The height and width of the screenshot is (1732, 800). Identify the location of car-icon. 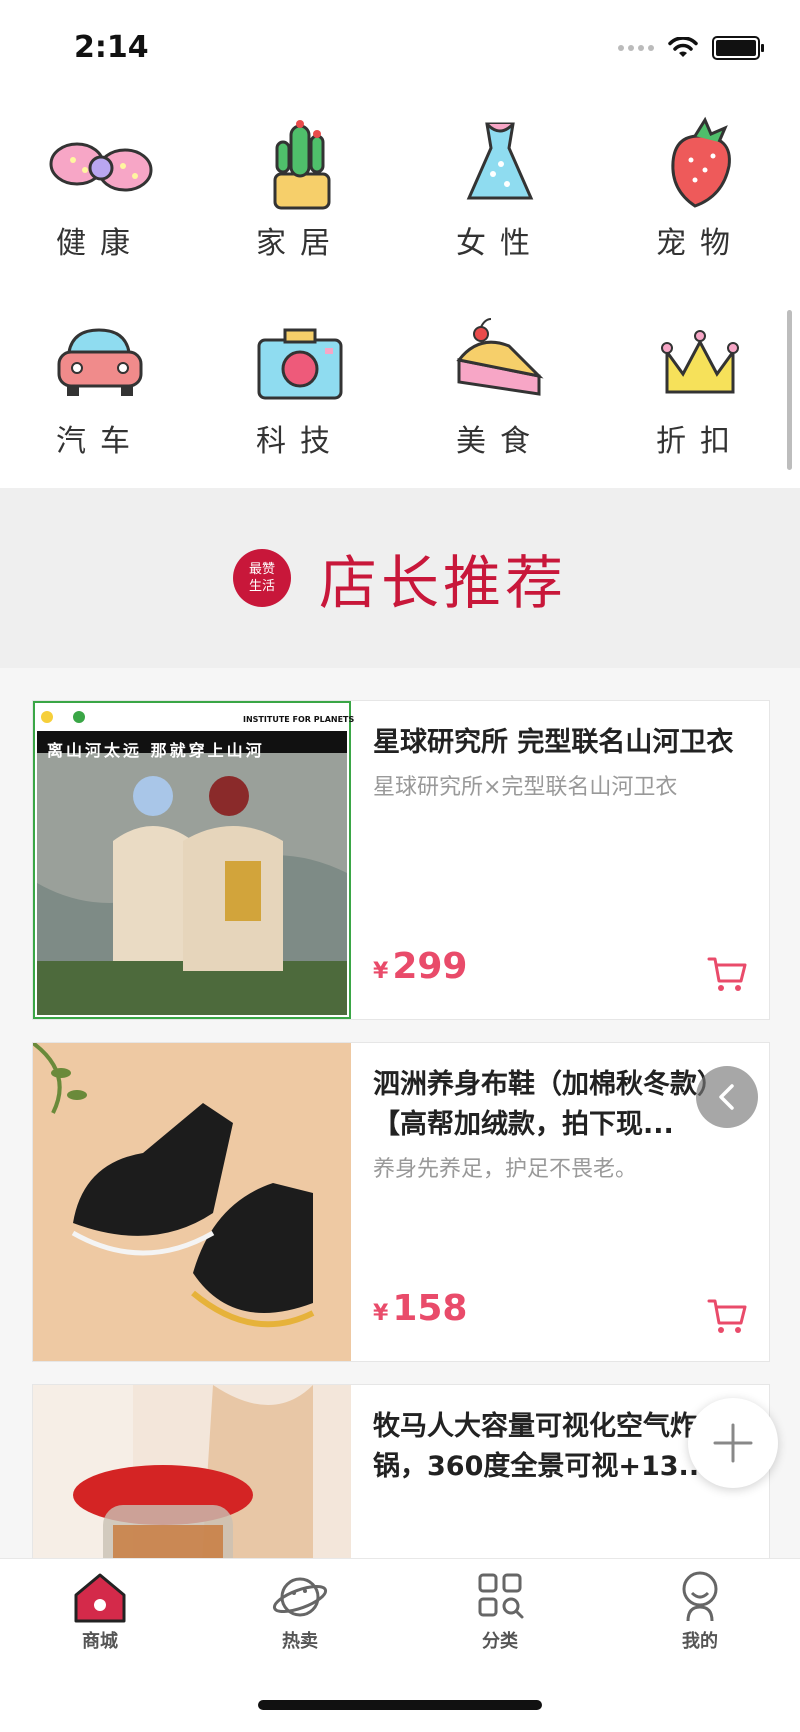
(100, 362).